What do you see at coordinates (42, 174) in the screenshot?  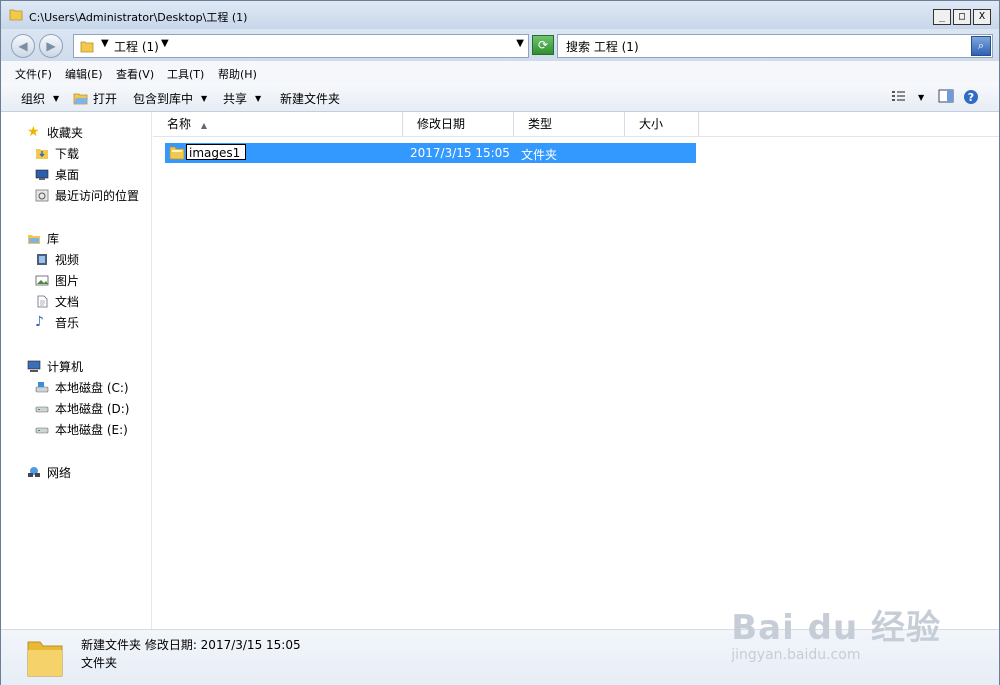 I see `desktop-icon` at bounding box center [42, 174].